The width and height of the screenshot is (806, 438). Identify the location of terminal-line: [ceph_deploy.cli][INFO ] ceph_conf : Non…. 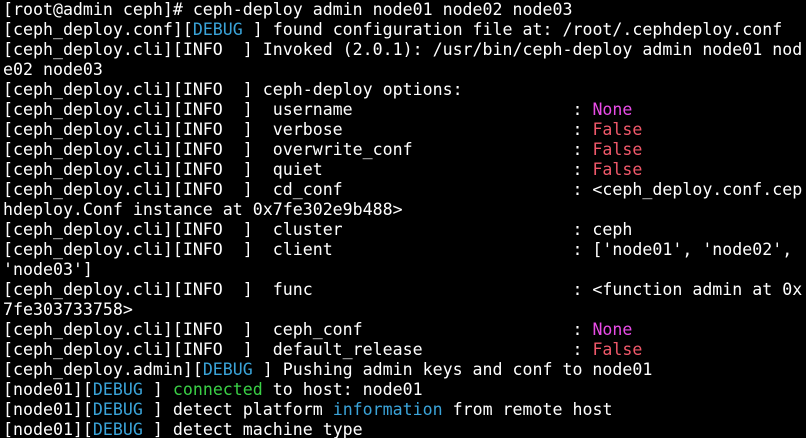
(404, 330).